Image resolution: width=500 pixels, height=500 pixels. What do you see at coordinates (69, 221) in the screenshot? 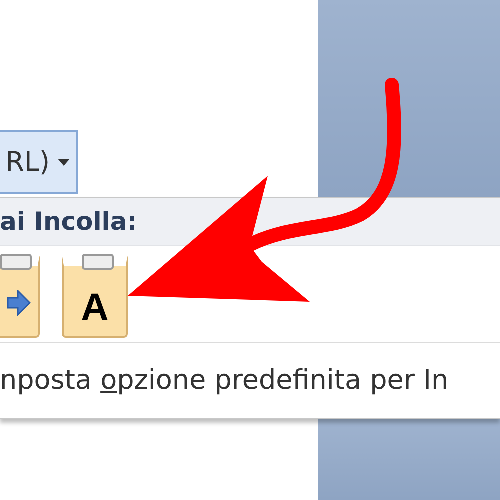
I see `menu-header-text: ai Incolla:` at bounding box center [69, 221].